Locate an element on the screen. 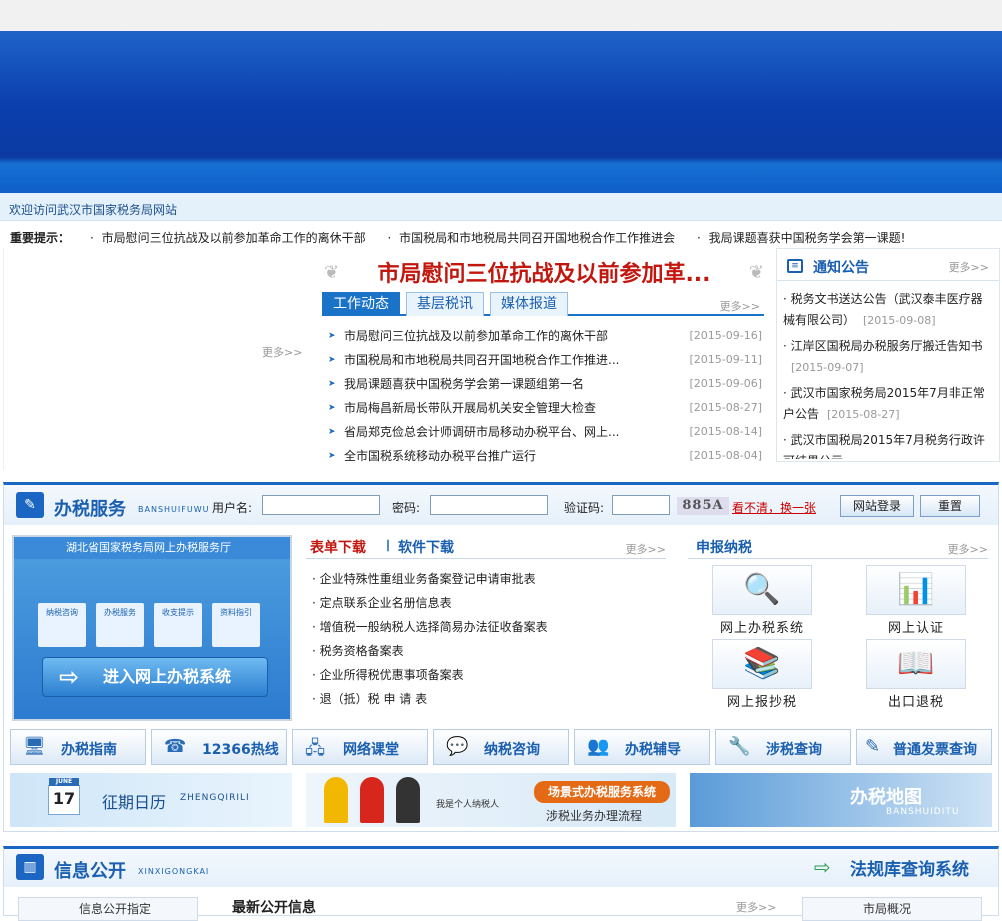  calendar-banner-title: 征期日历 is located at coordinates (134, 802).